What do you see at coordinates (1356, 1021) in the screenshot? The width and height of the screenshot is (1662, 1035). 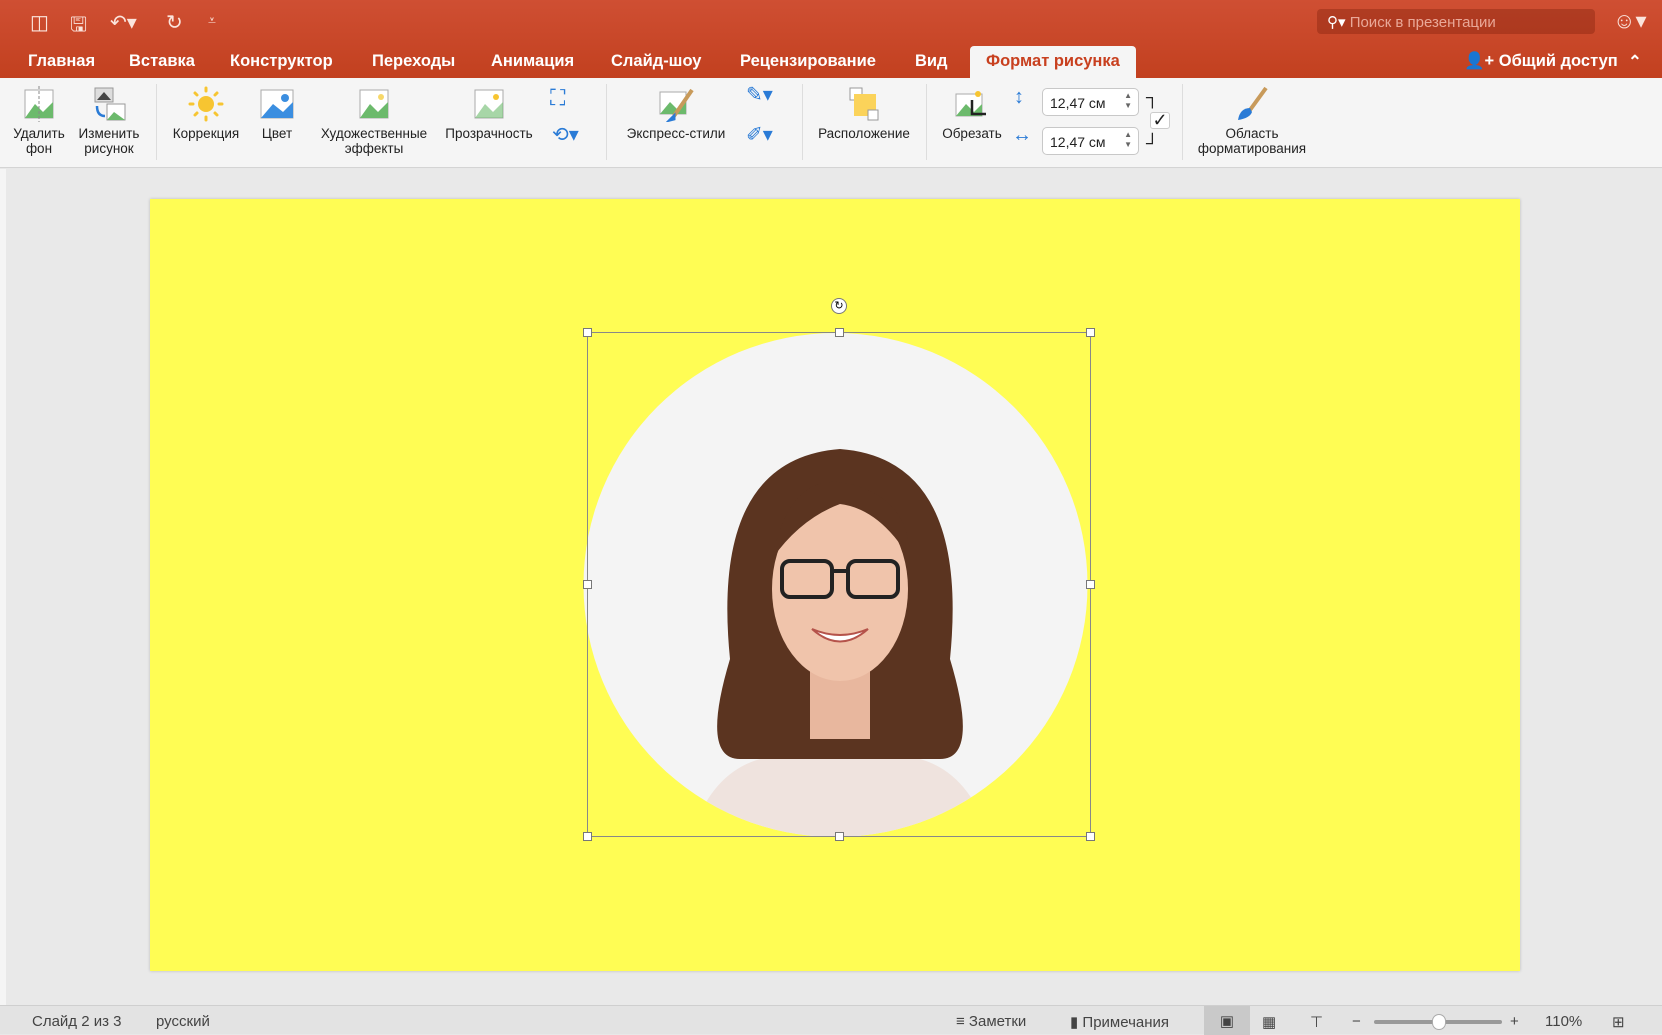 I see `zoom-out-button: −` at bounding box center [1356, 1021].